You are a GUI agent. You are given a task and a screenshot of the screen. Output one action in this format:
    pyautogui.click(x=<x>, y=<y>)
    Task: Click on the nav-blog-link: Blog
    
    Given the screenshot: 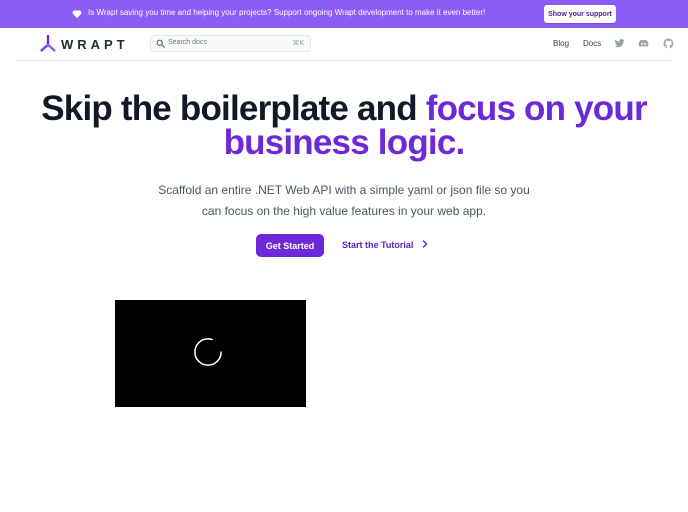 What is the action you would take?
    pyautogui.click(x=561, y=43)
    